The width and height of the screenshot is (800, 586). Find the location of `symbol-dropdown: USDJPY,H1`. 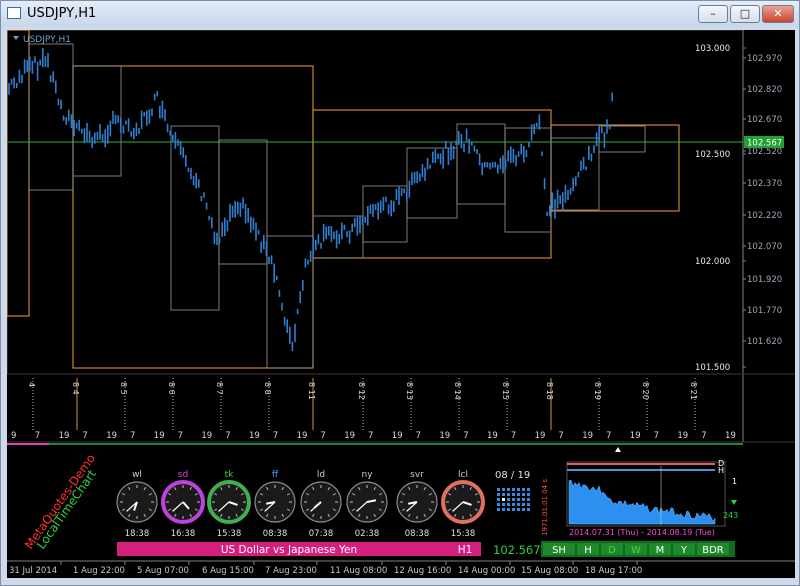

symbol-dropdown: USDJPY,H1 is located at coordinates (42, 40).